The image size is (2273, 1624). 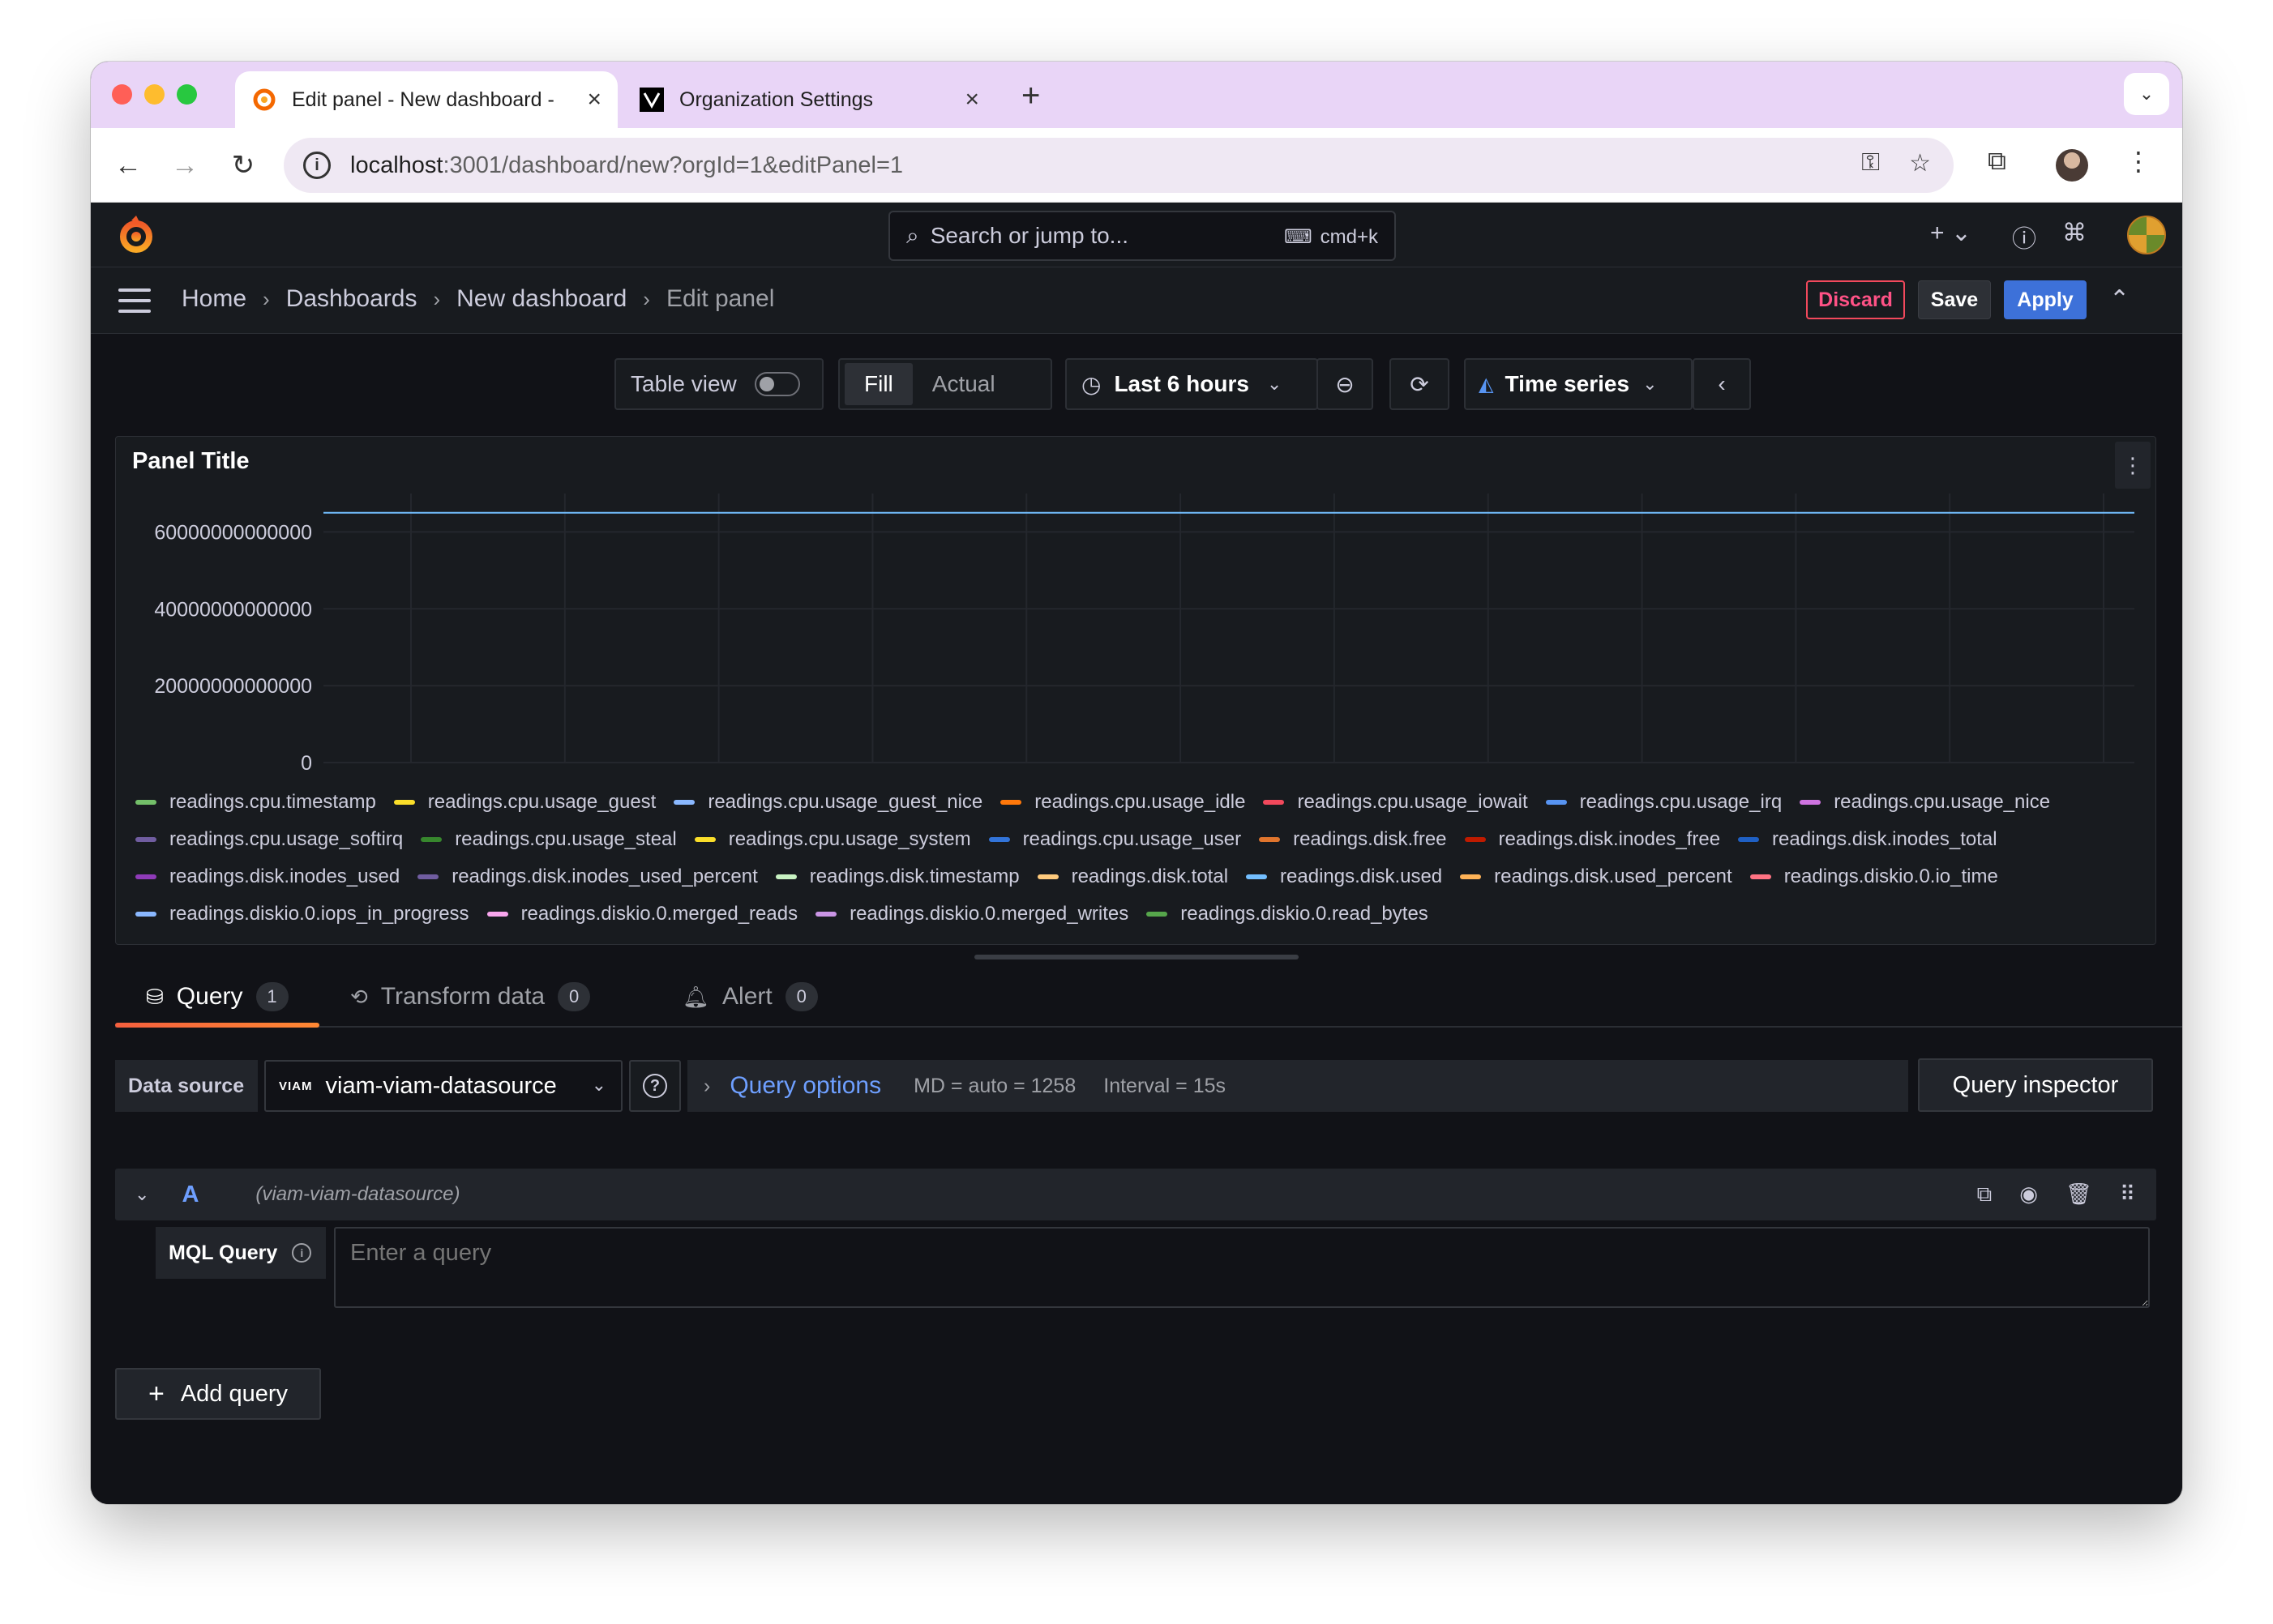 What do you see at coordinates (1871, 163) in the screenshot?
I see `password-key-icon: ⚿` at bounding box center [1871, 163].